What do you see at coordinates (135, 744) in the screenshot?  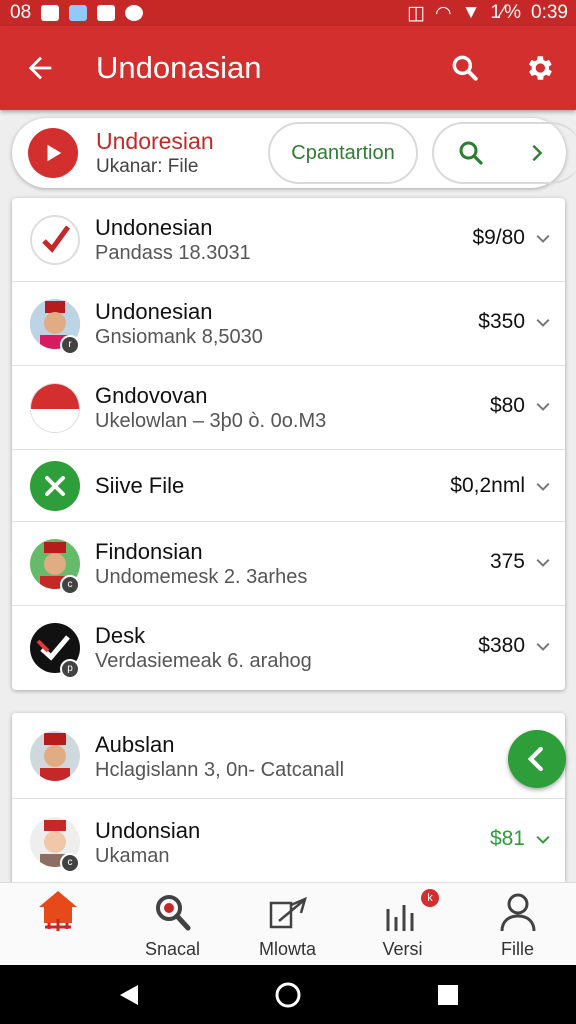 I see `item-title: Aubslan` at bounding box center [135, 744].